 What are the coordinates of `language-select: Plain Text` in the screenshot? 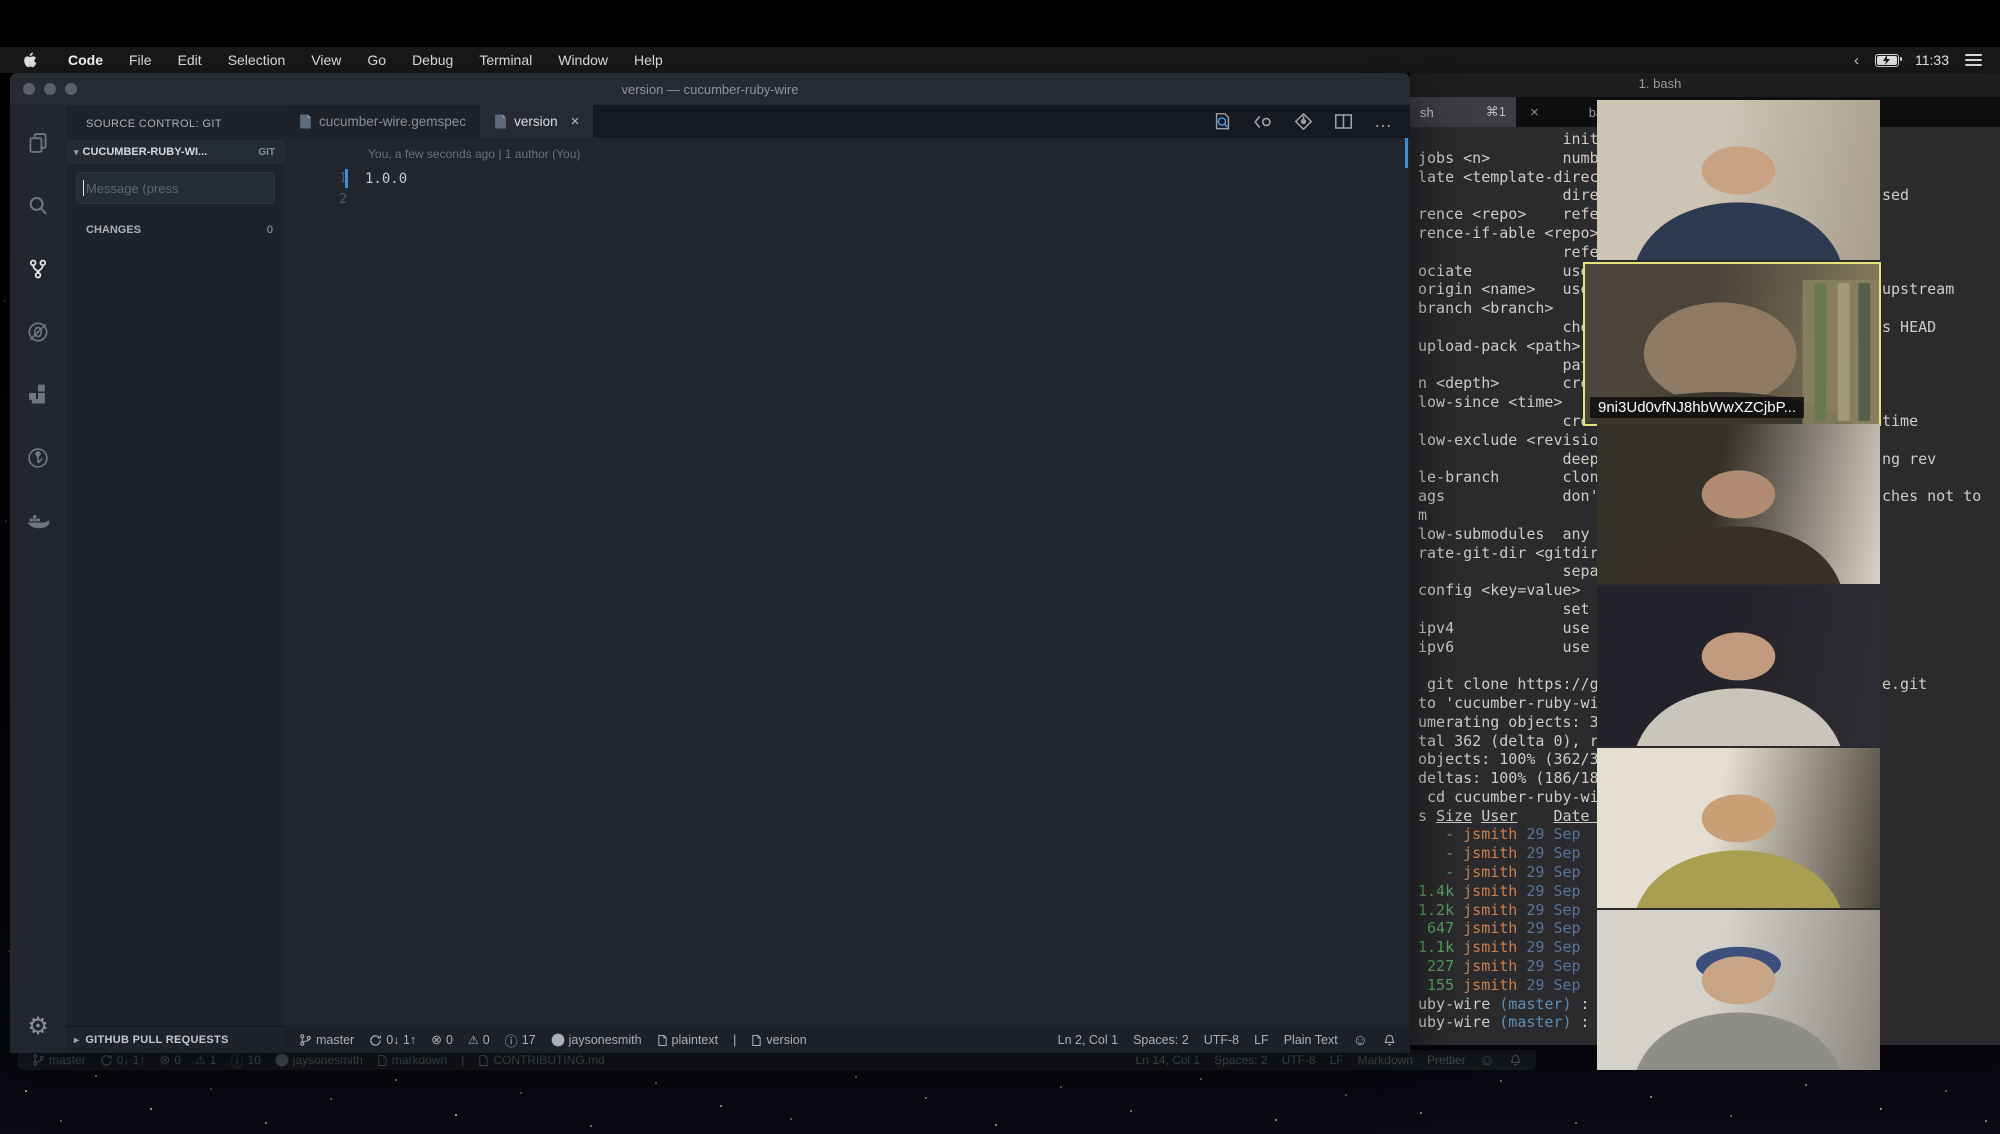 It's located at (1311, 1040).